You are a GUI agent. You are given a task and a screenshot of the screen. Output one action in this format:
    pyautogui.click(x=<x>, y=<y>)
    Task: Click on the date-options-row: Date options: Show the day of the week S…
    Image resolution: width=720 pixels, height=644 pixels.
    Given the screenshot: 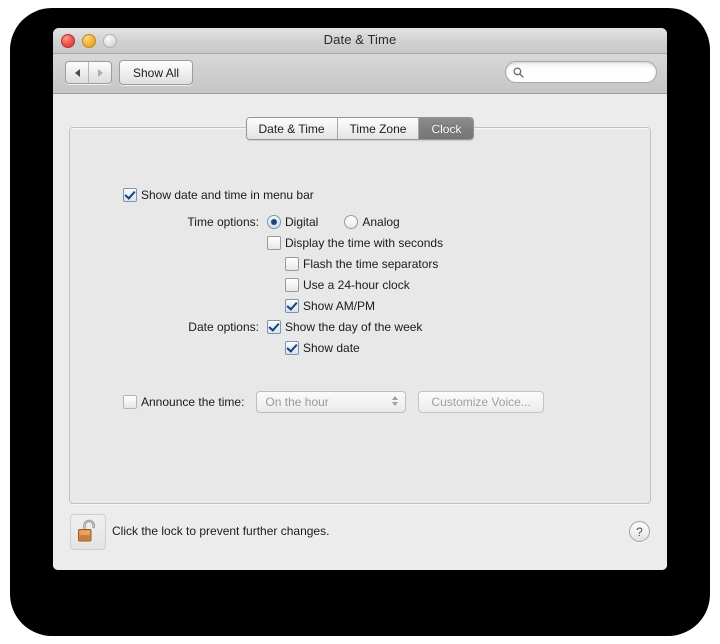 What is the action you would take?
    pyautogui.click(x=267, y=337)
    